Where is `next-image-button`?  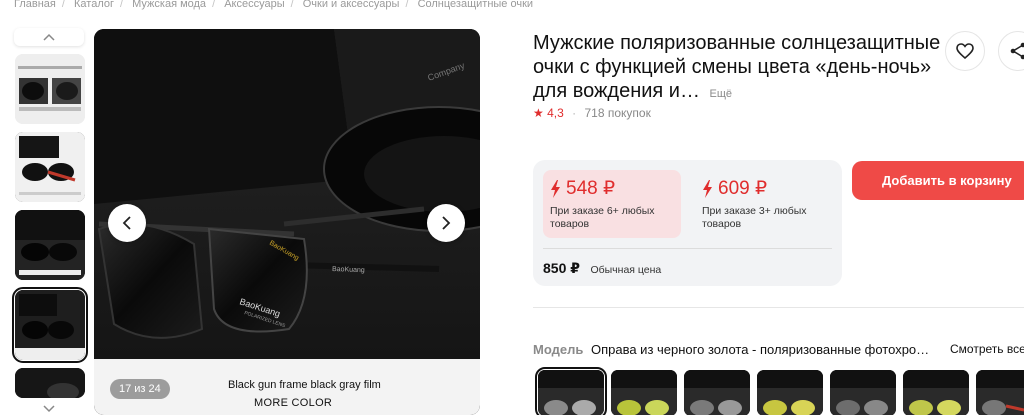 next-image-button is located at coordinates (446, 223).